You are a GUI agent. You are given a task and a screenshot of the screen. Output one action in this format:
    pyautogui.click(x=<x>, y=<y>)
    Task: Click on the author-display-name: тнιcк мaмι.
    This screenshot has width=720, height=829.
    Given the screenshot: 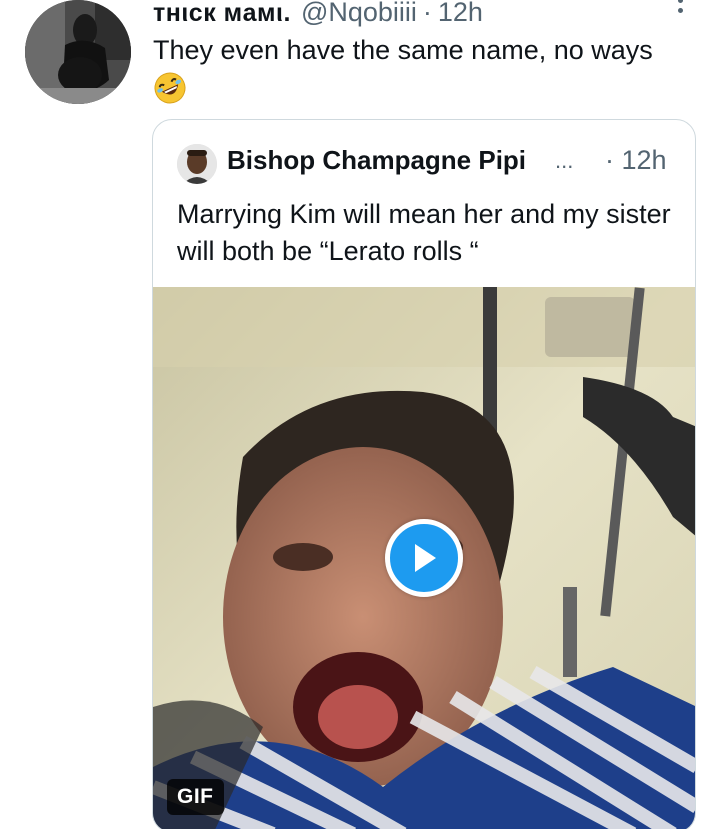 What is the action you would take?
    pyautogui.click(x=222, y=14)
    